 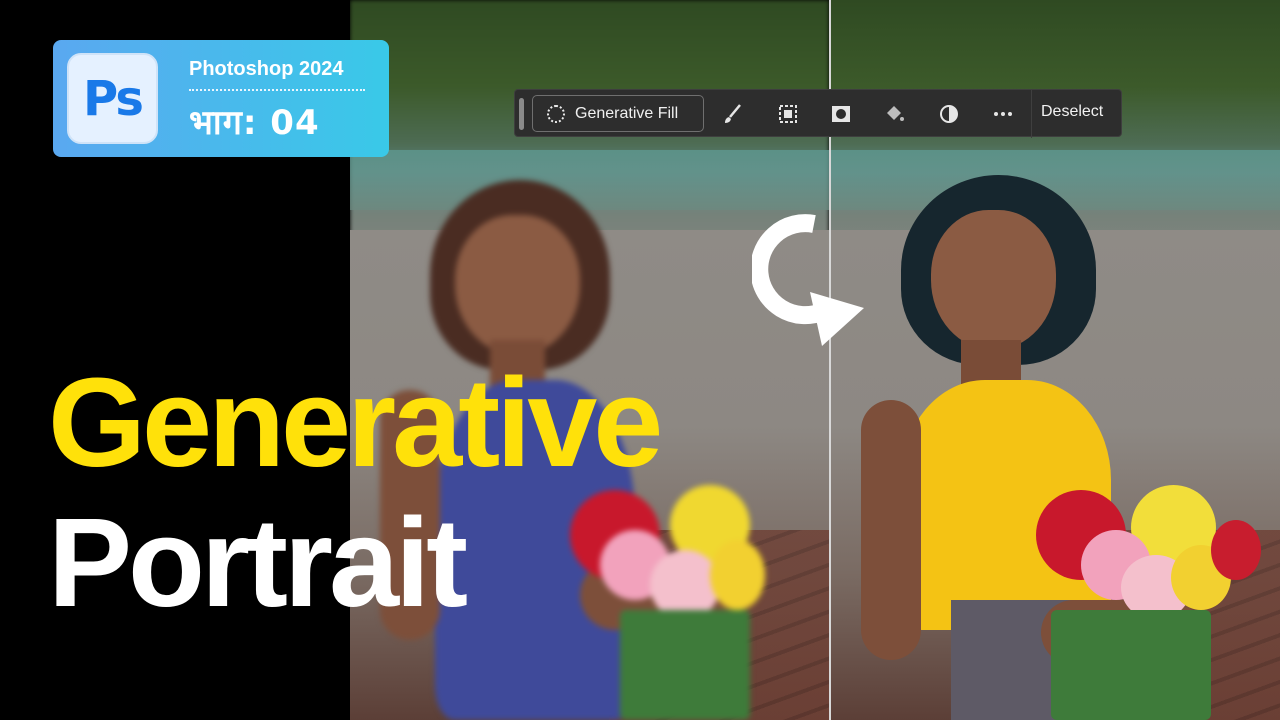 What do you see at coordinates (808, 280) in the screenshot?
I see `rotate-arrow-icon` at bounding box center [808, 280].